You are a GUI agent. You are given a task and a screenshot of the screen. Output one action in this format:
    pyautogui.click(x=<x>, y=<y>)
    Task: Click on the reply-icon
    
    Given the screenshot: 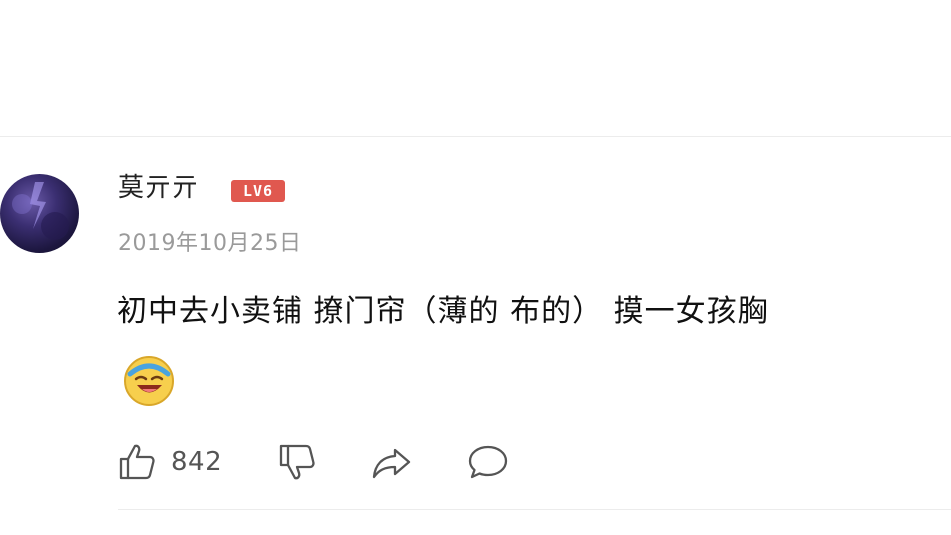 What is the action you would take?
    pyautogui.click(x=488, y=462)
    